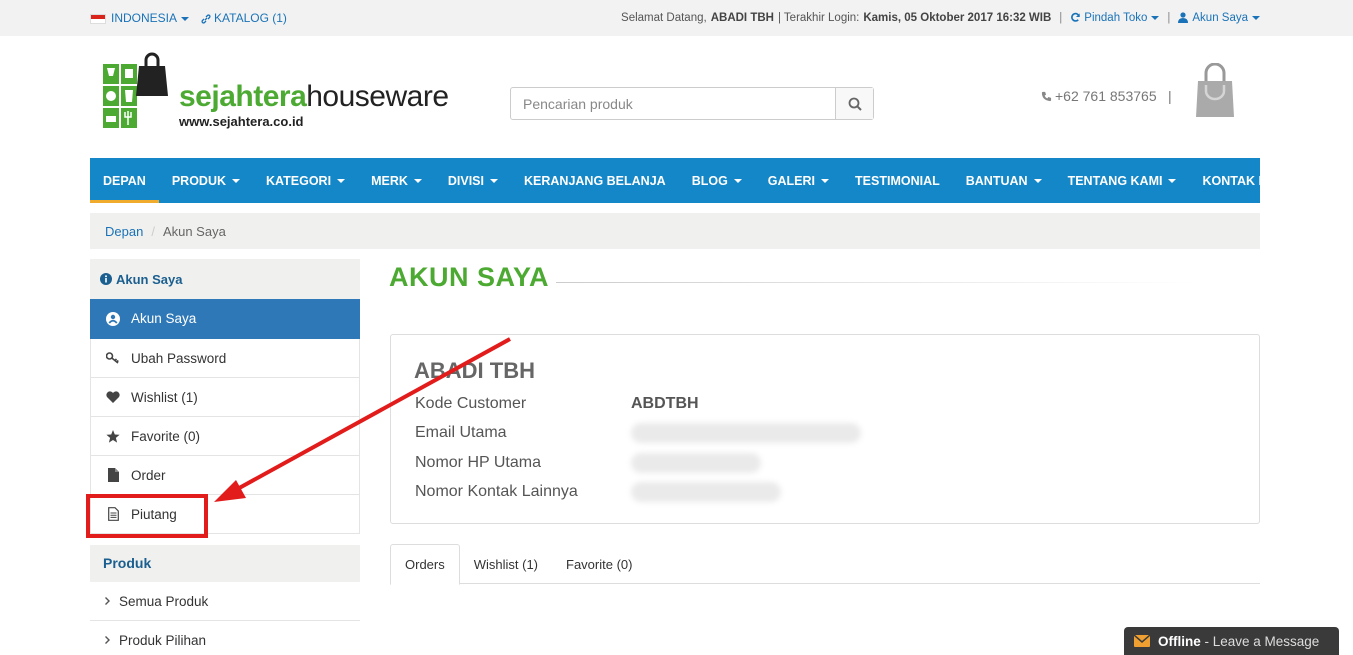  Describe the element at coordinates (396, 180) in the screenshot. I see `nav-item-merk: MERK` at that location.